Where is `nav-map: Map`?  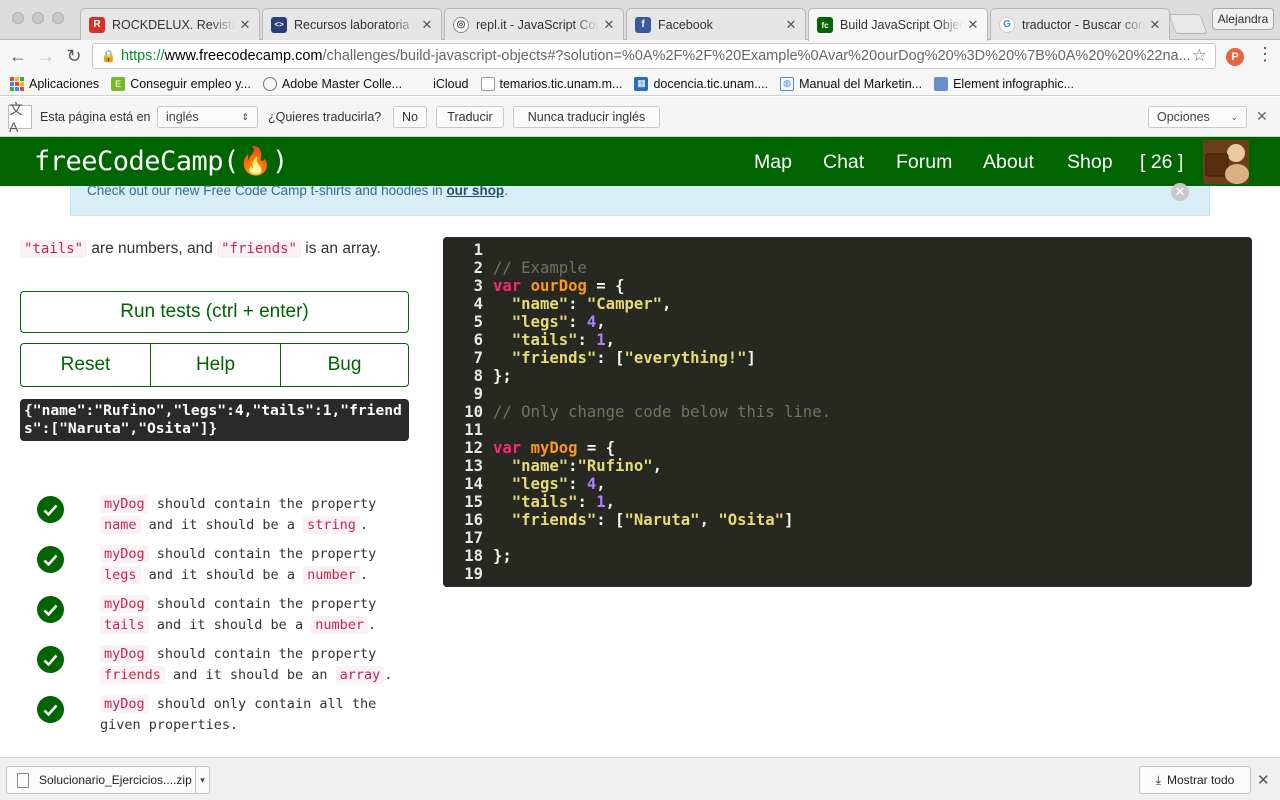 nav-map: Map is located at coordinates (773, 162).